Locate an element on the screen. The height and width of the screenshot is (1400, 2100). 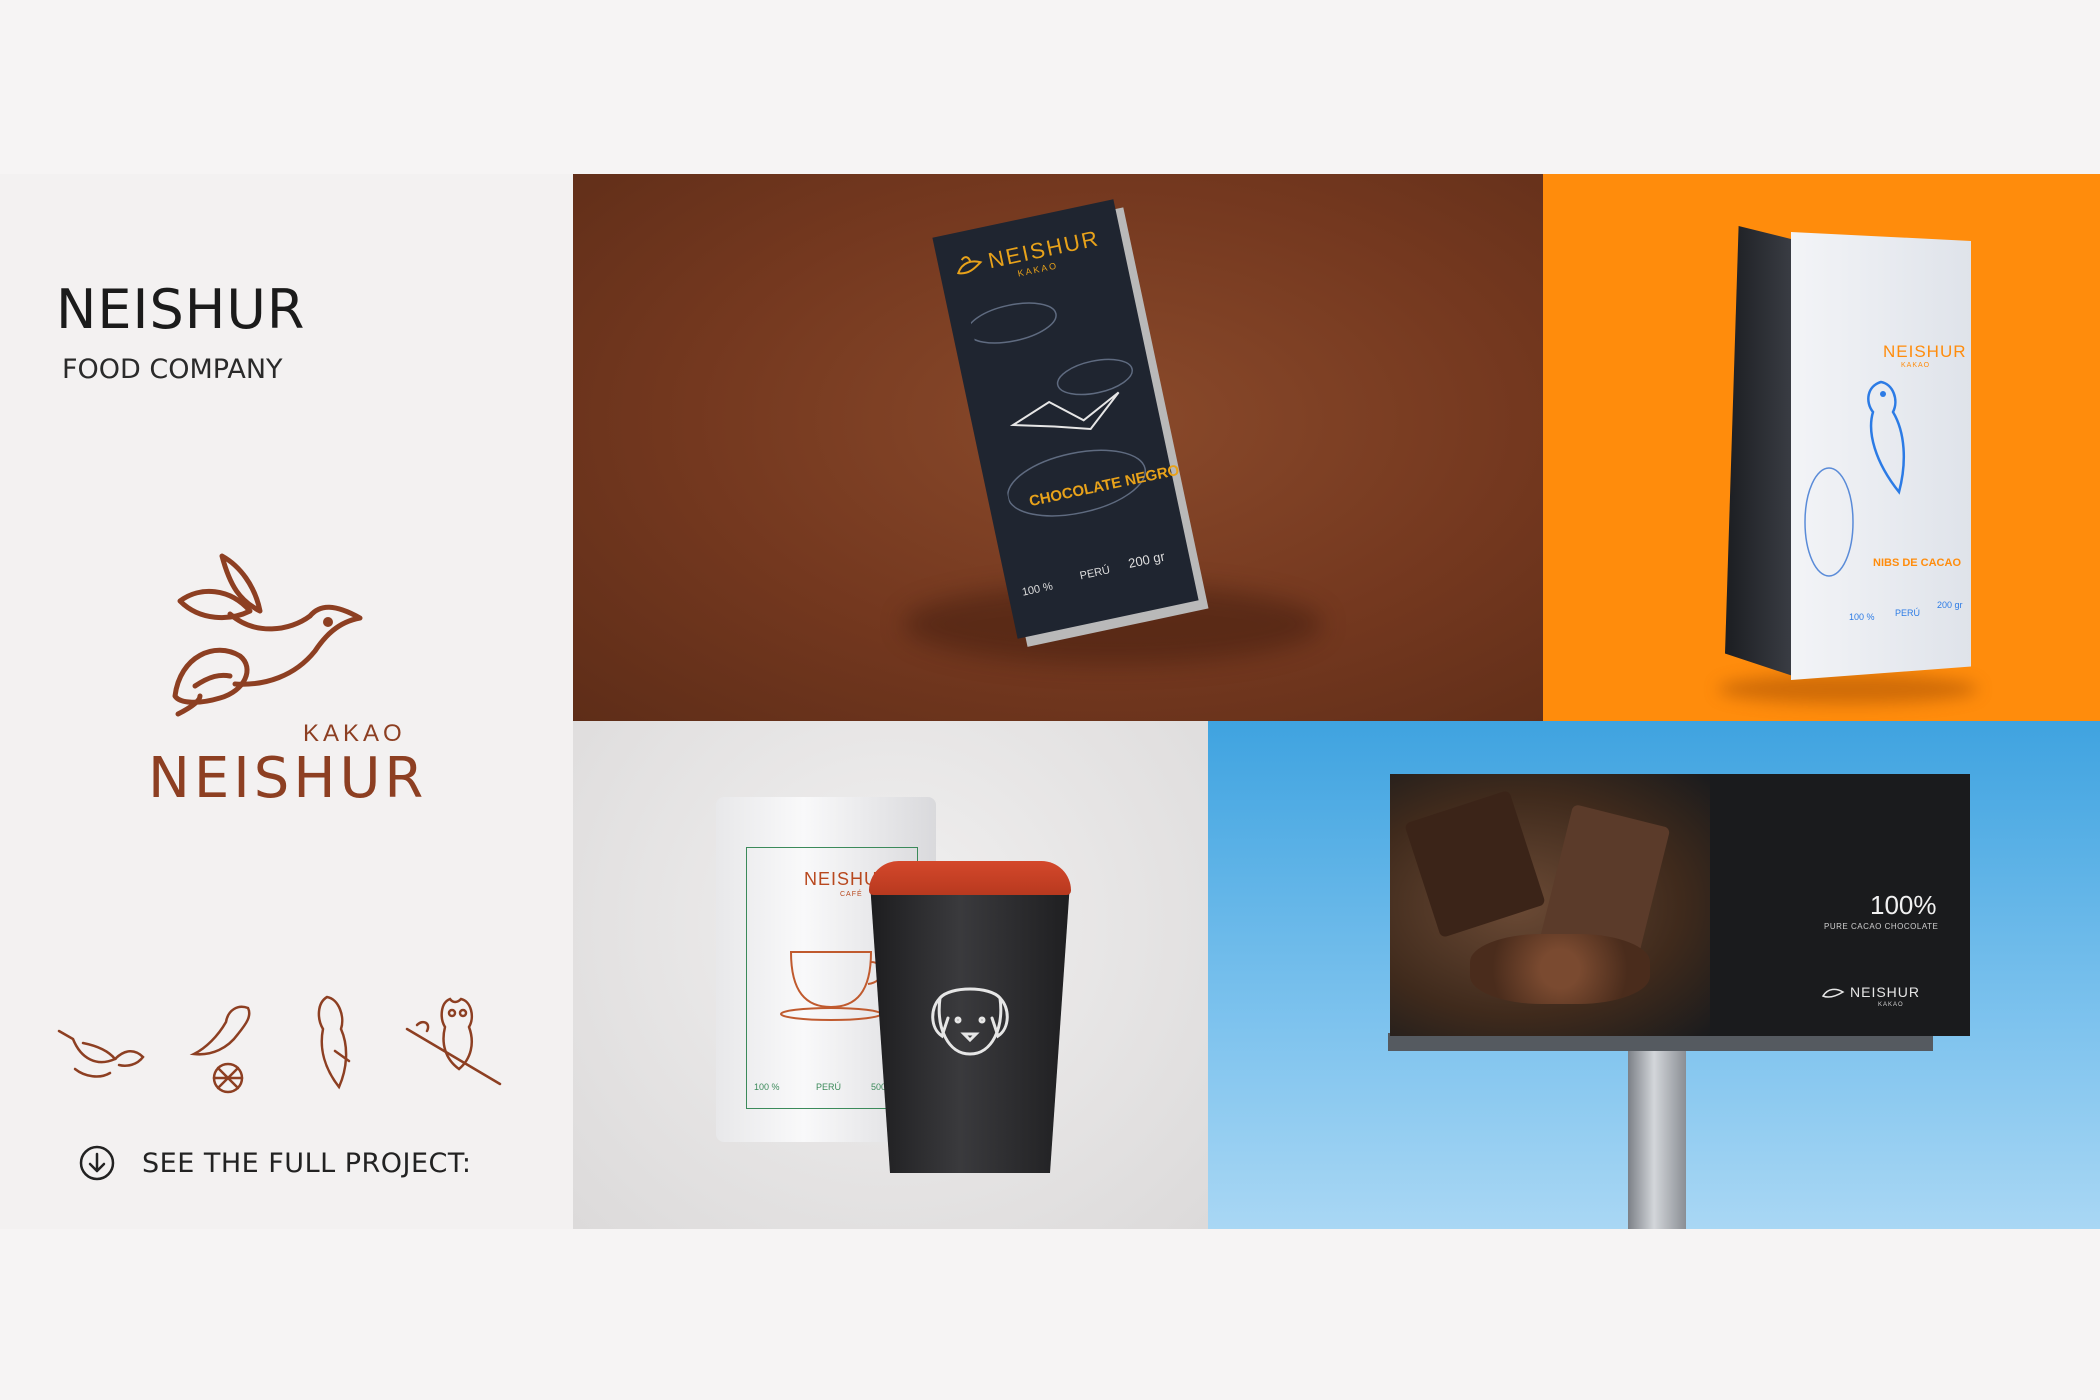
see-full-project-label: SEE THE FULL PROJECT: is located at coordinates (307, 1163).